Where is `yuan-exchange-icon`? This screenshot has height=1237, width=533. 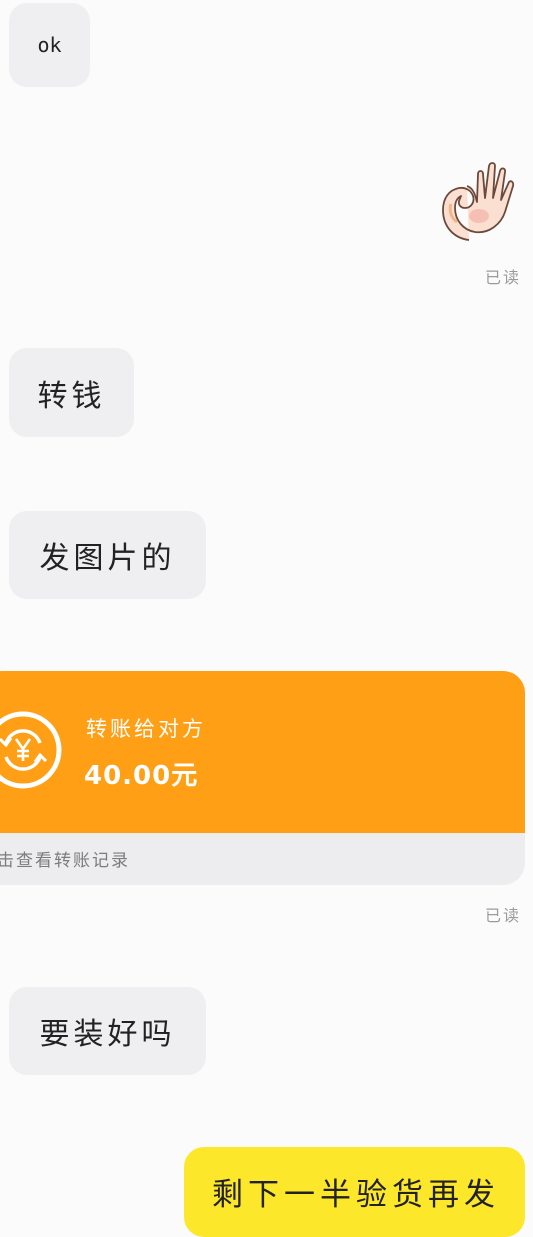
yuan-exchange-icon is located at coordinates (31, 750).